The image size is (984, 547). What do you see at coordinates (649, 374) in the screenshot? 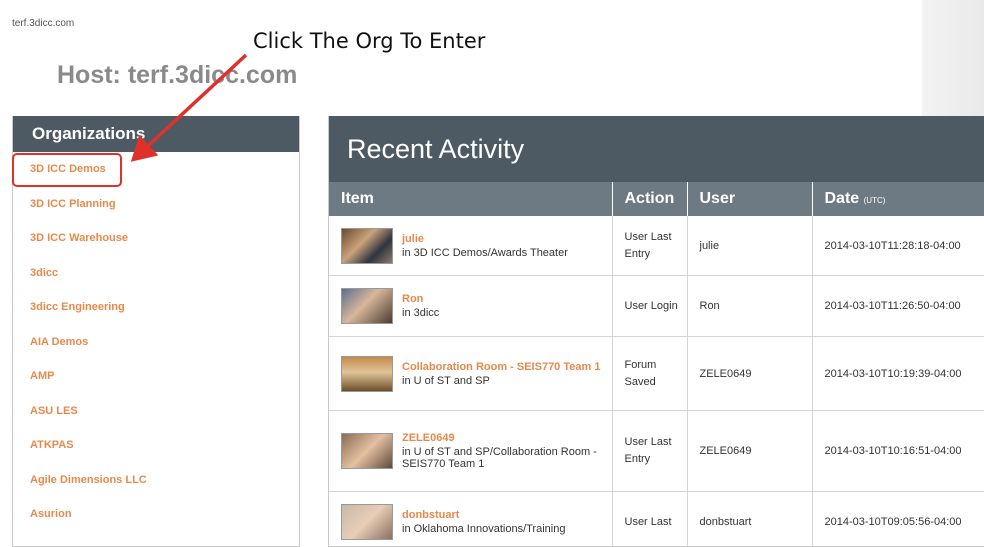
I see `action-cell: Forum Saved` at bounding box center [649, 374].